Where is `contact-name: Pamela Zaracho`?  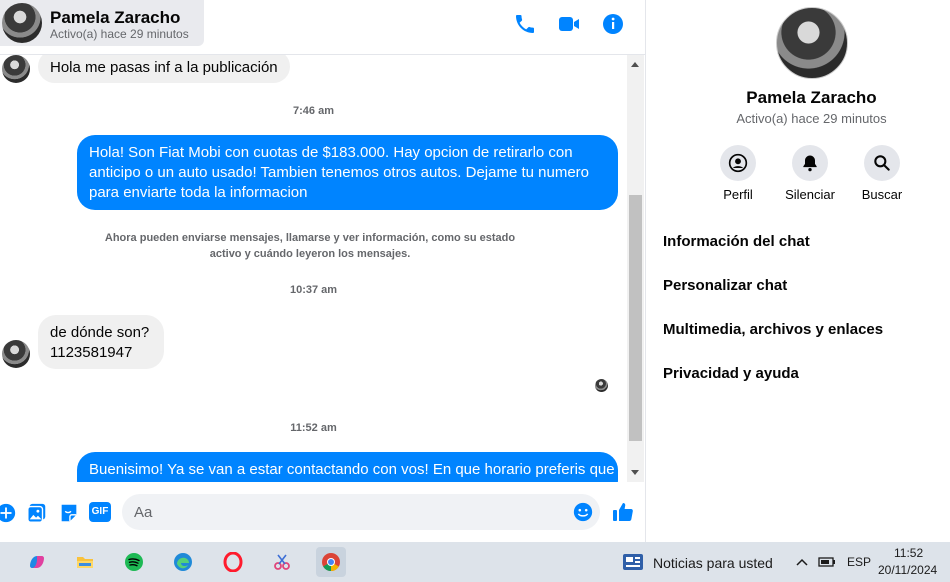 contact-name: Pamela Zaracho is located at coordinates (115, 17).